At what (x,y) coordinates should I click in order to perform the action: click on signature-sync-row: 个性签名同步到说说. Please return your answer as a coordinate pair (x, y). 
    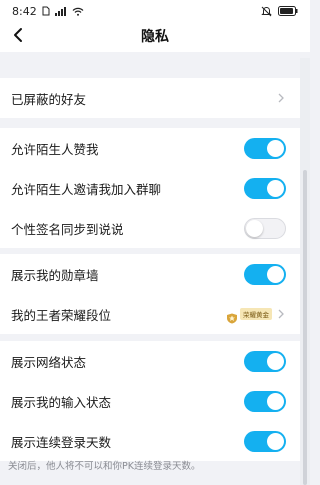
    Looking at the image, I should click on (150, 228).